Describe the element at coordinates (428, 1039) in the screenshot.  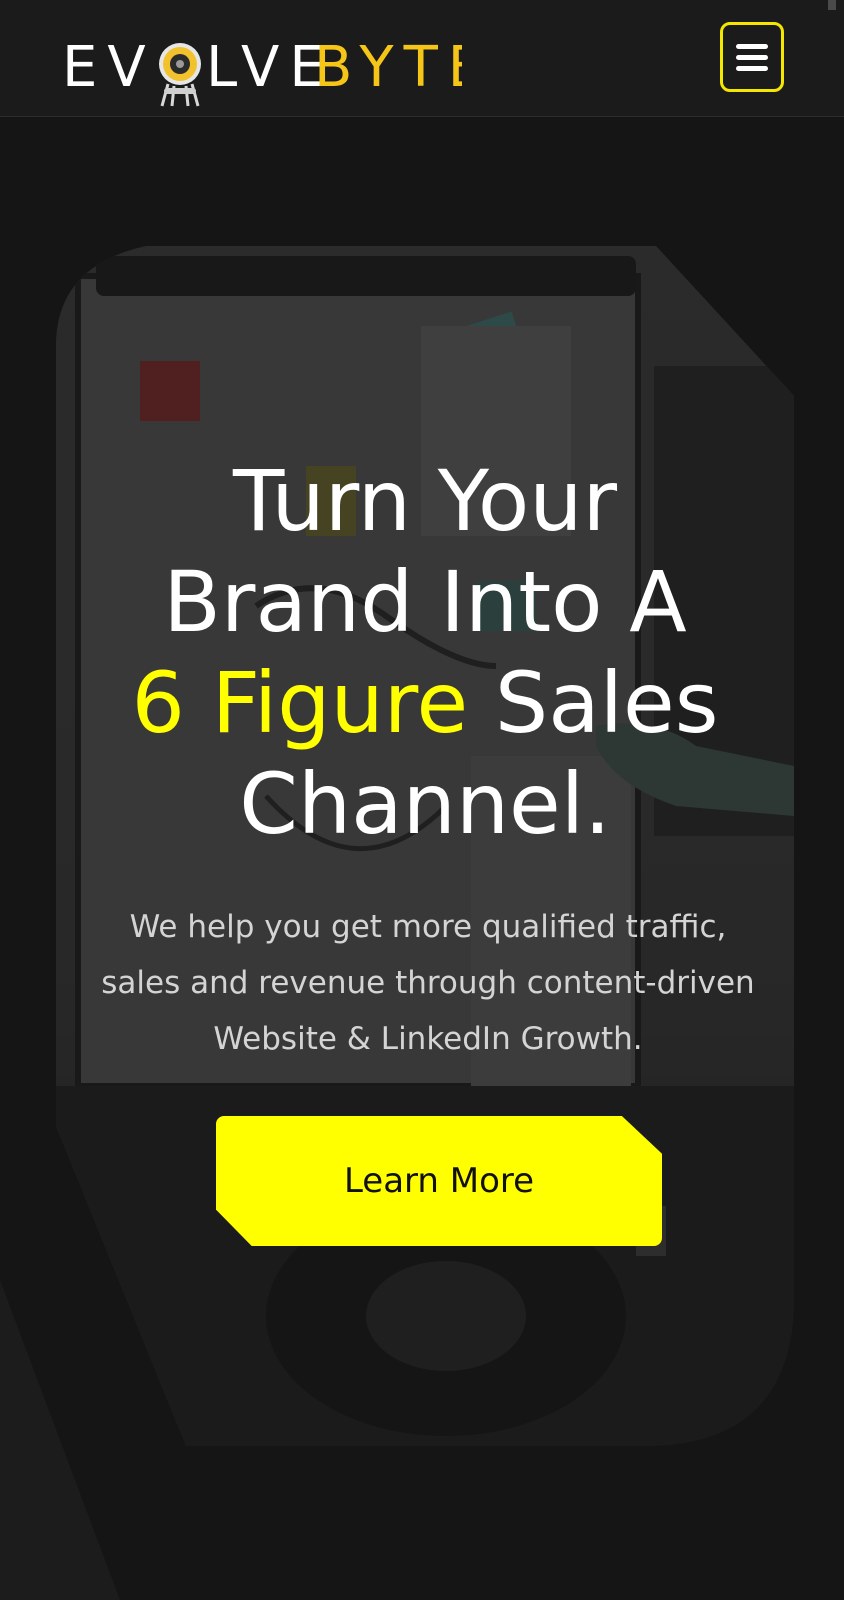
I see `subtitle-line-3: Website & LinkedIn Growth.` at that location.